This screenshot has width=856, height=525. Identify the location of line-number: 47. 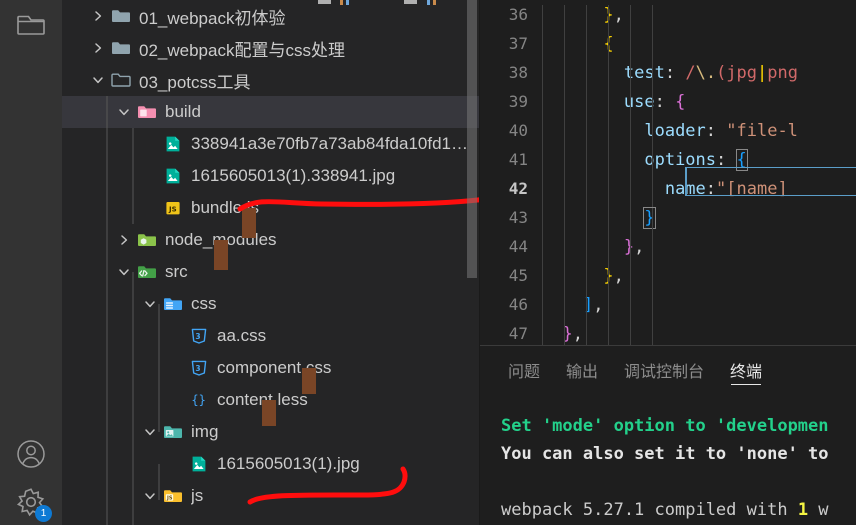
(518, 333).